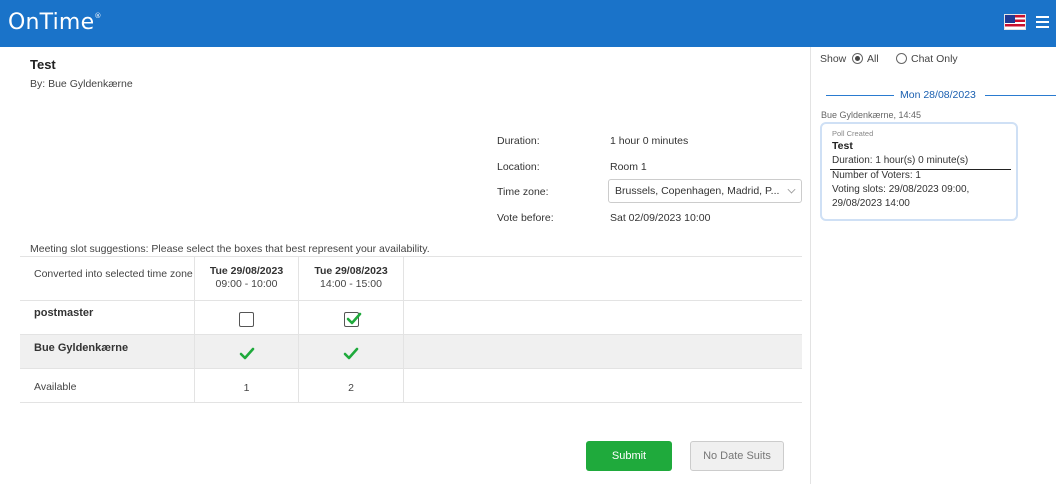 The width and height of the screenshot is (1056, 484). What do you see at coordinates (628, 167) in the screenshot?
I see `location-value: Room 1` at bounding box center [628, 167].